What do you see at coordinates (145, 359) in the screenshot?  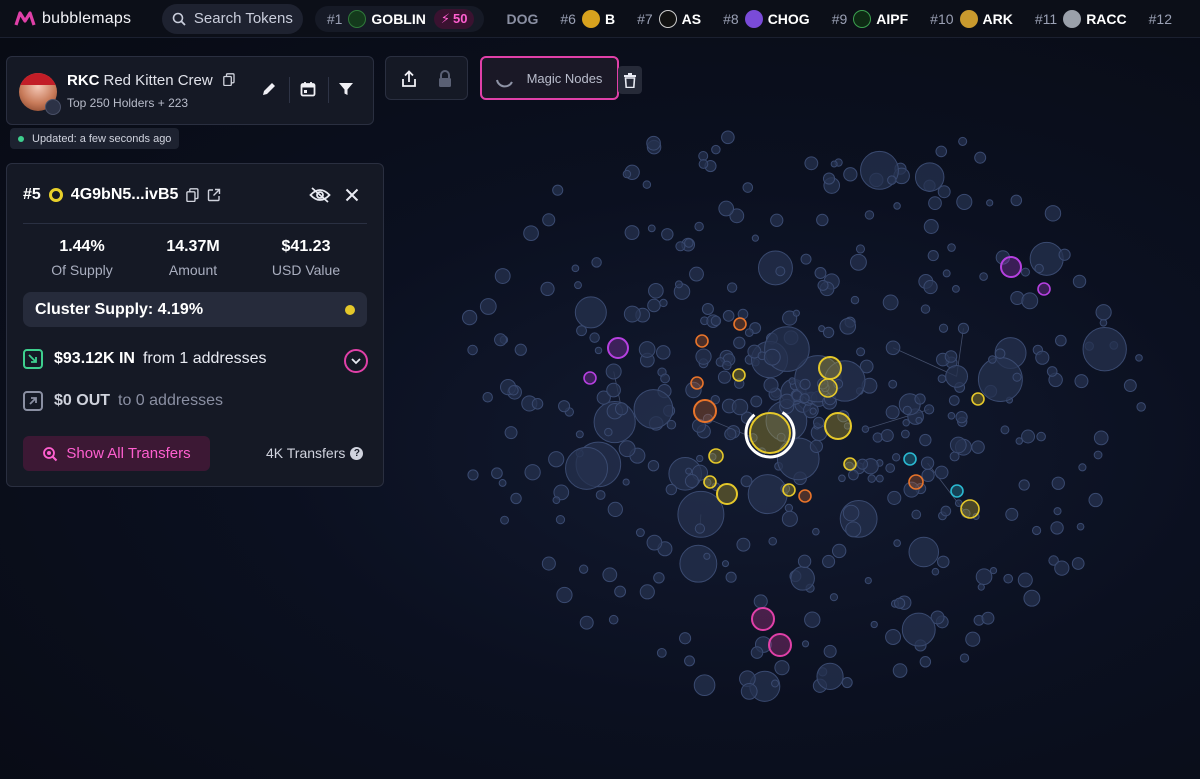 I see `inflow-row: $93.12K IN from 1 addresses` at bounding box center [145, 359].